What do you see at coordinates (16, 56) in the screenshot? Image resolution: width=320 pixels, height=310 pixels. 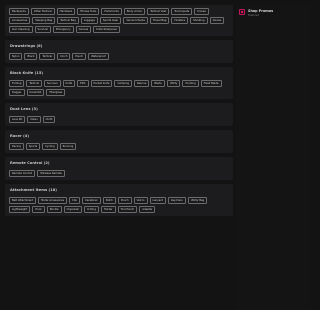 I see `tag-chip: Nylon` at bounding box center [16, 56].